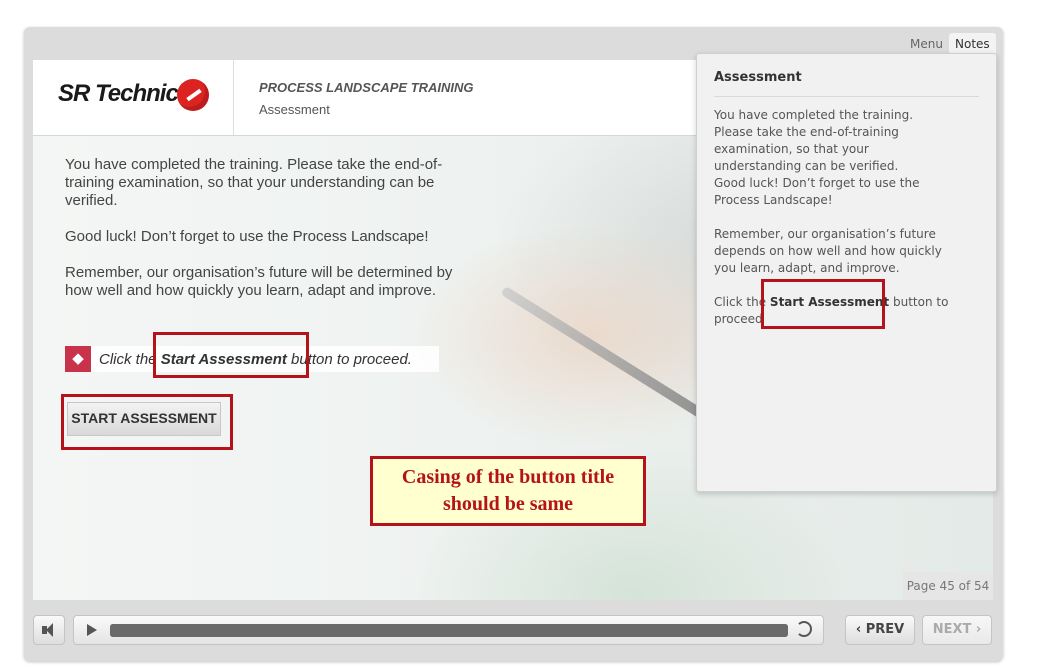 The width and height of the screenshot is (1048, 671). I want to click on section-title: Assessment, so click(294, 109).